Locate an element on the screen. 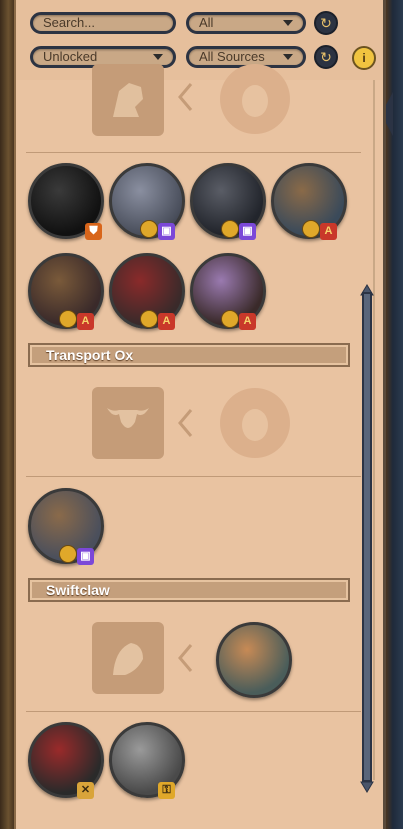  mount-emblem-swiftclaw is located at coordinates (128, 658).